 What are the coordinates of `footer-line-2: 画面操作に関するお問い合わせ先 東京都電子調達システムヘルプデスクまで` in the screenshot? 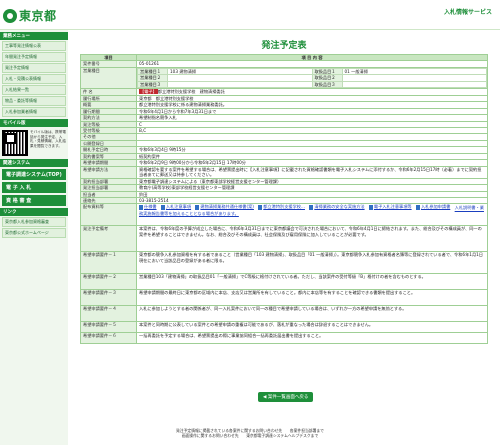 It's located at (250, 436).